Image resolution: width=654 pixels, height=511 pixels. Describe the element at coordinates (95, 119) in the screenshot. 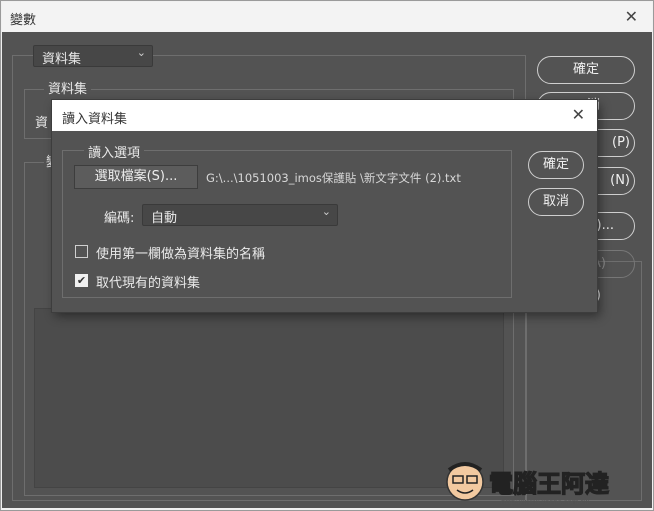

I see `dialog-title: 讀入資料集` at that location.